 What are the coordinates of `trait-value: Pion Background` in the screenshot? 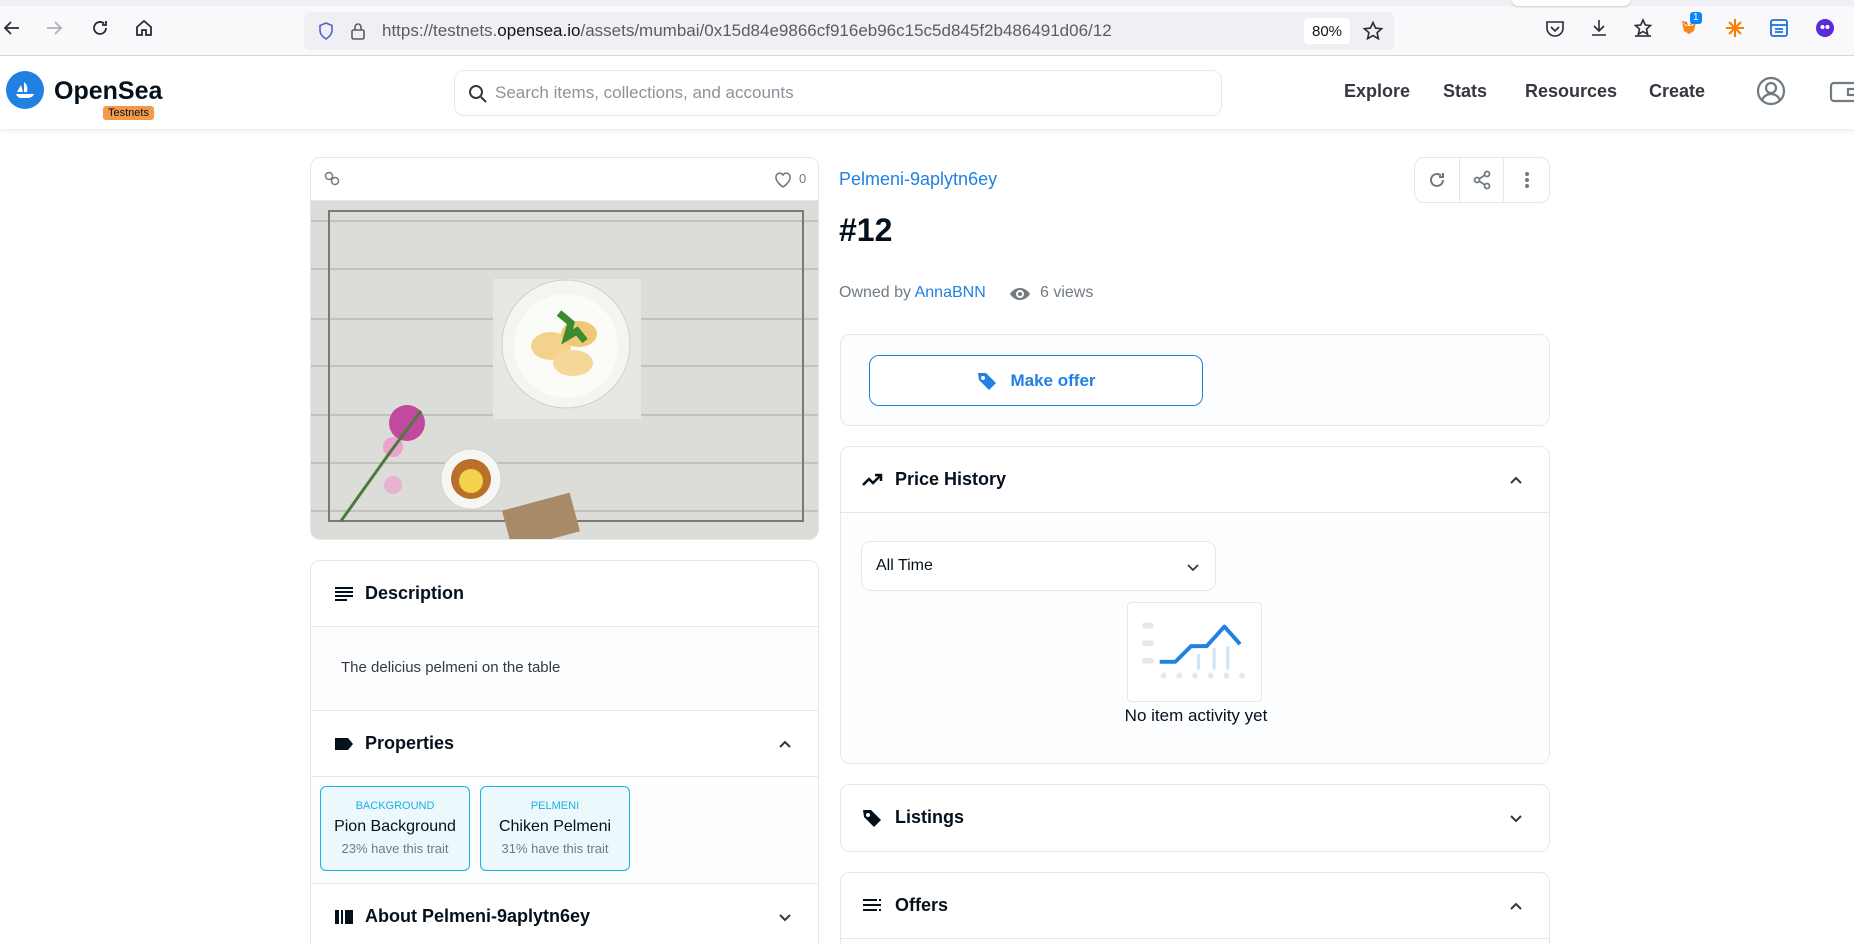 It's located at (395, 826).